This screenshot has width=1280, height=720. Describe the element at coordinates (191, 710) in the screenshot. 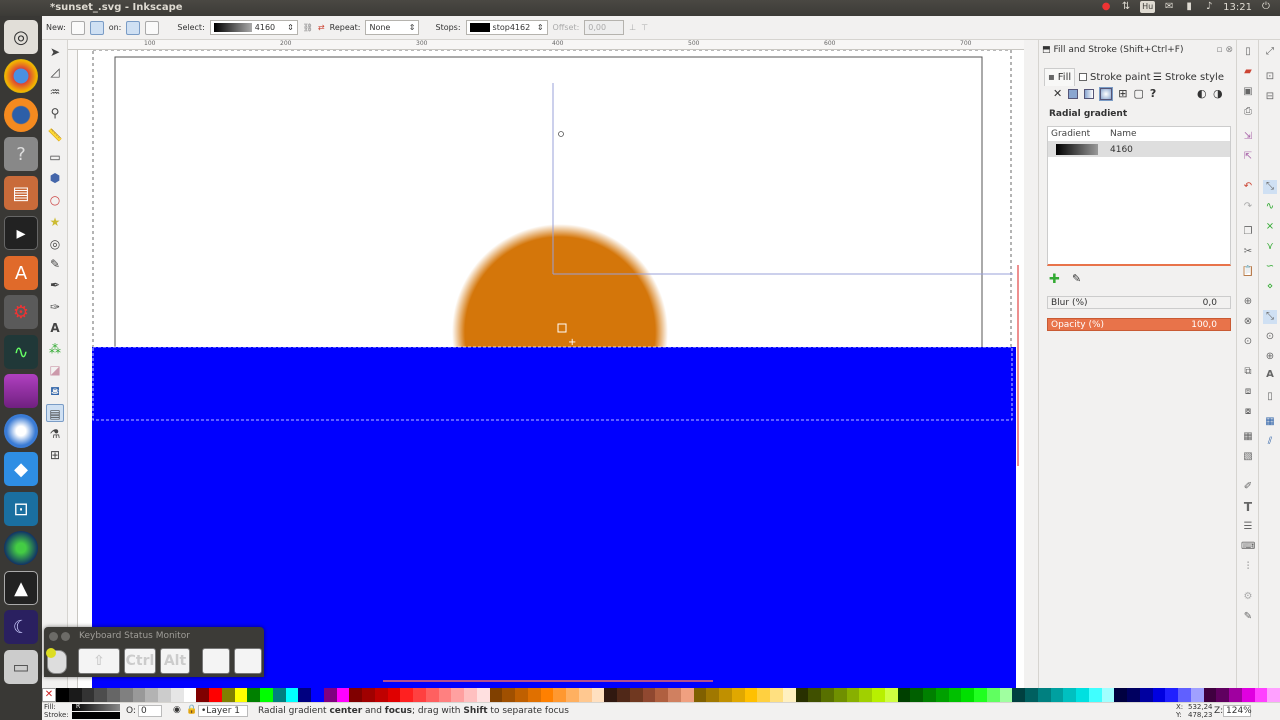

I see `lock-icon: 🔒` at that location.